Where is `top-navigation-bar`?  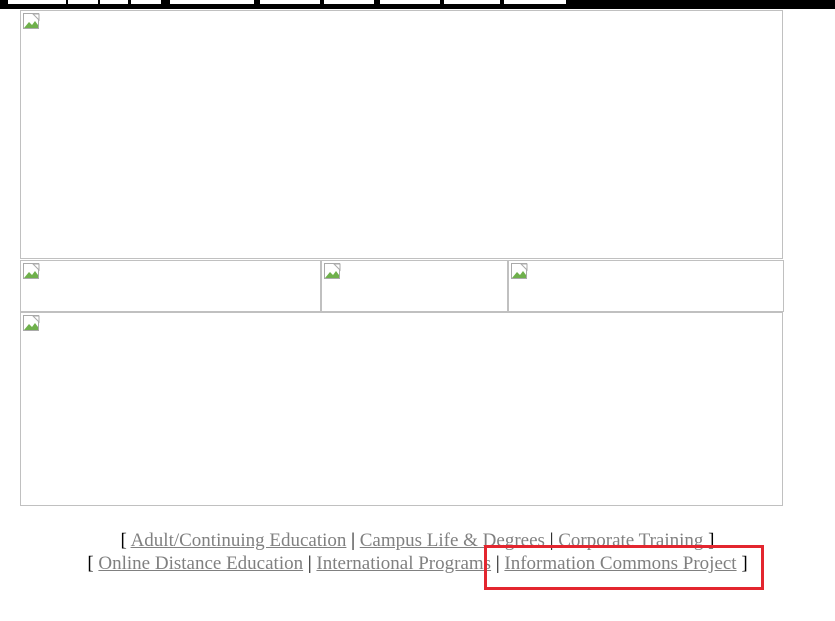
top-navigation-bar is located at coordinates (417, 4).